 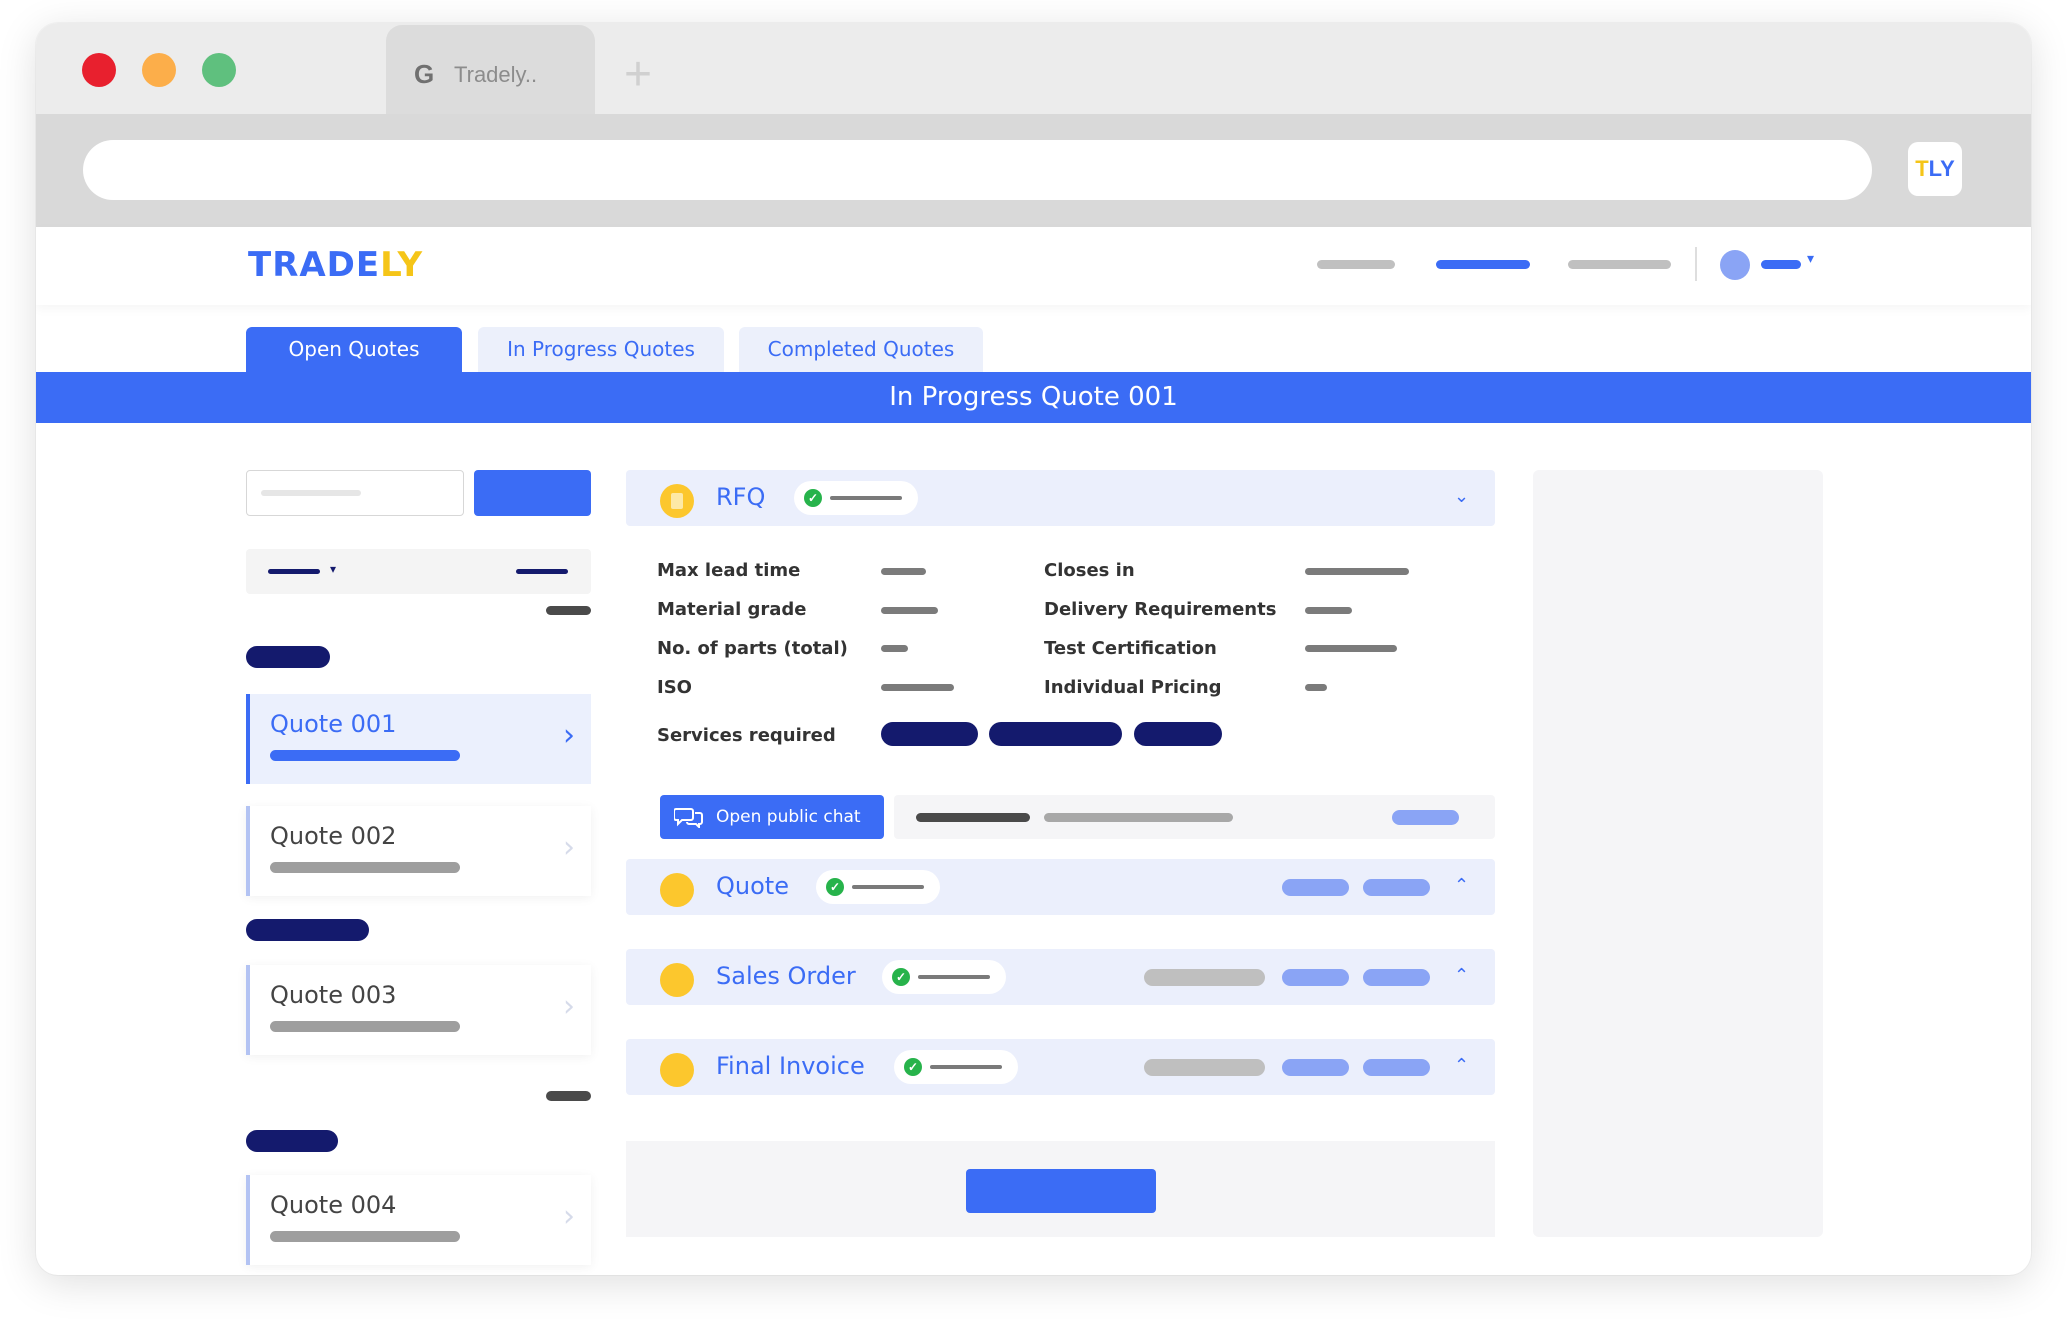 What do you see at coordinates (1033, 68) in the screenshot?
I see `browser-tab-bar: G Tradely.. +` at bounding box center [1033, 68].